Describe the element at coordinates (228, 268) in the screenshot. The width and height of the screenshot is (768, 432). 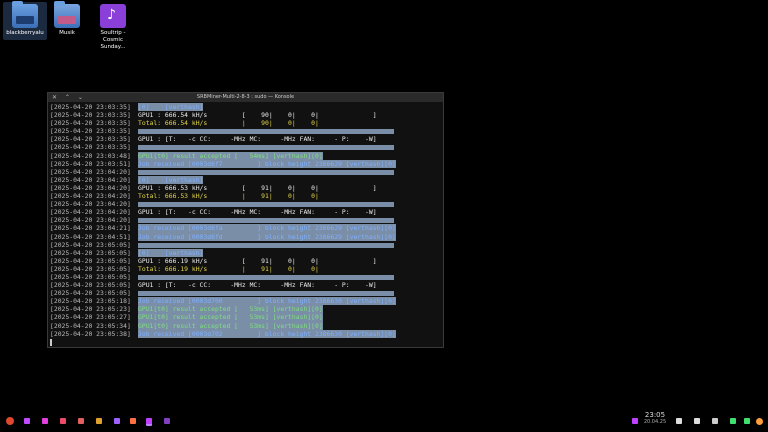
I see `log-text: Total: 666.19 kH/s | 91| 0| 0|` at that location.